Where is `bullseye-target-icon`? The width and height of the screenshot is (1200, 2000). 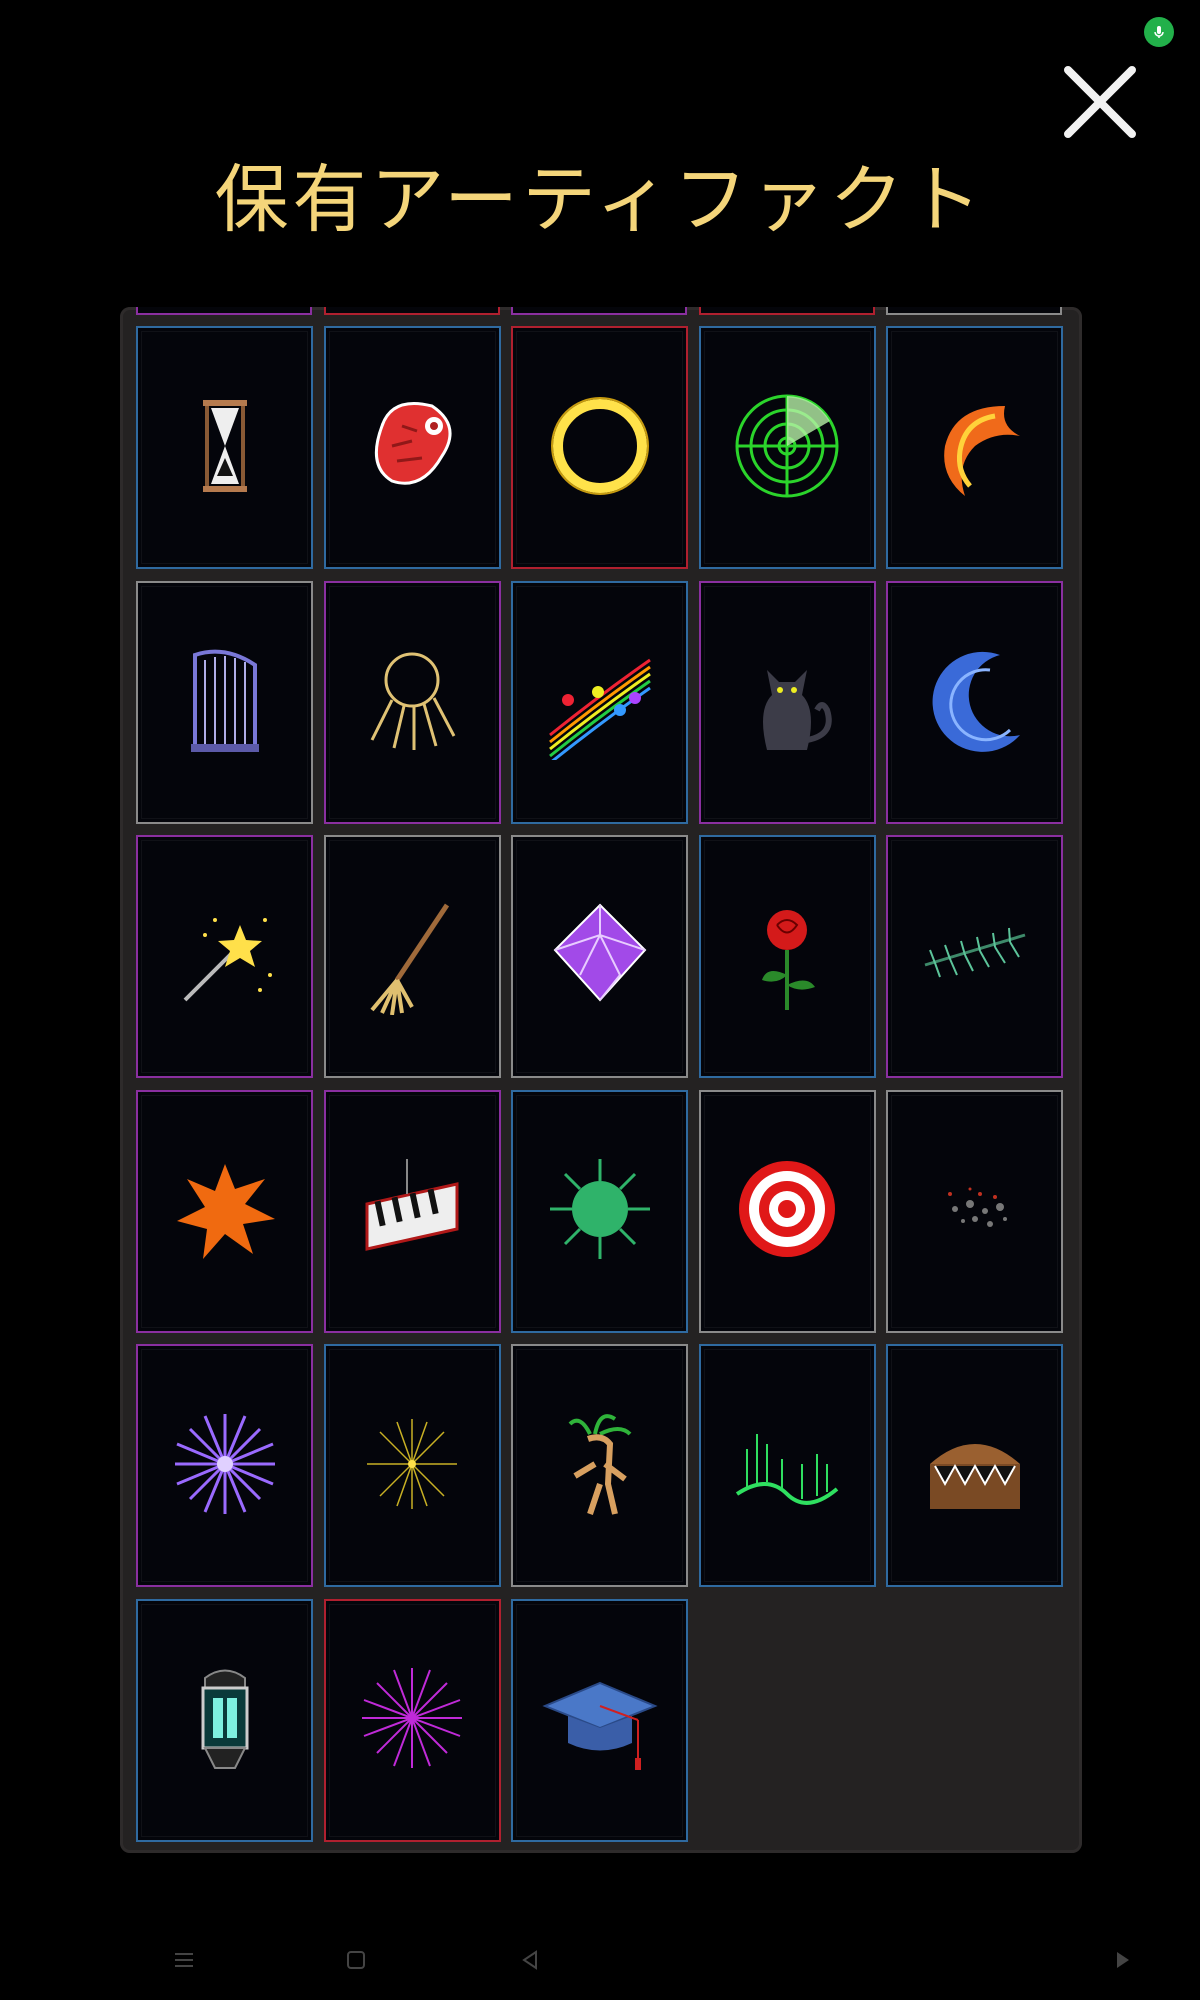
bullseye-target-icon is located at coordinates (787, 1211).